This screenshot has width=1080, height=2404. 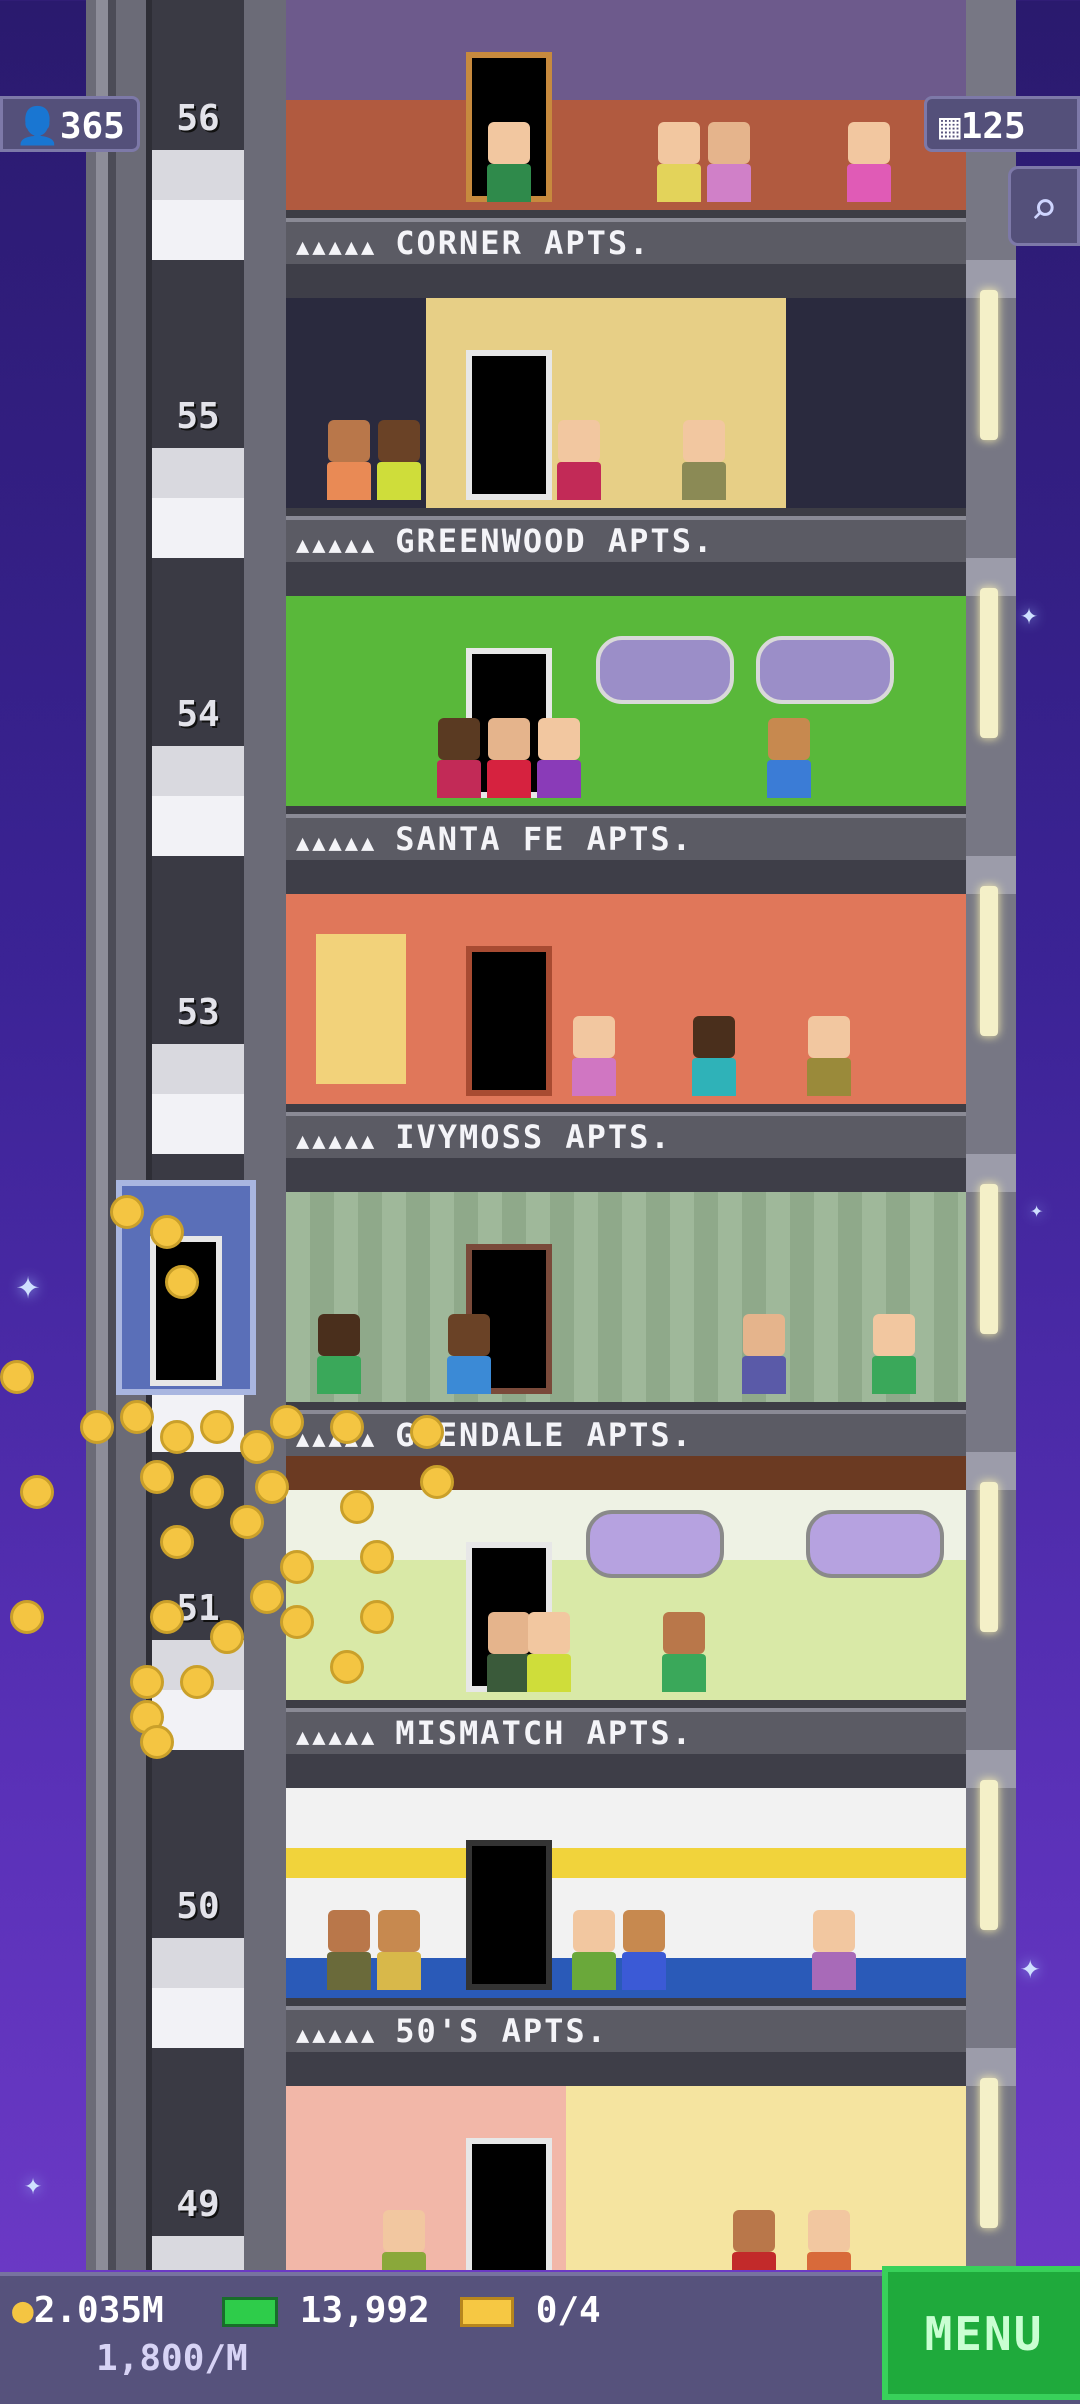 I want to click on population-counter: 👤365, so click(x=70, y=124).